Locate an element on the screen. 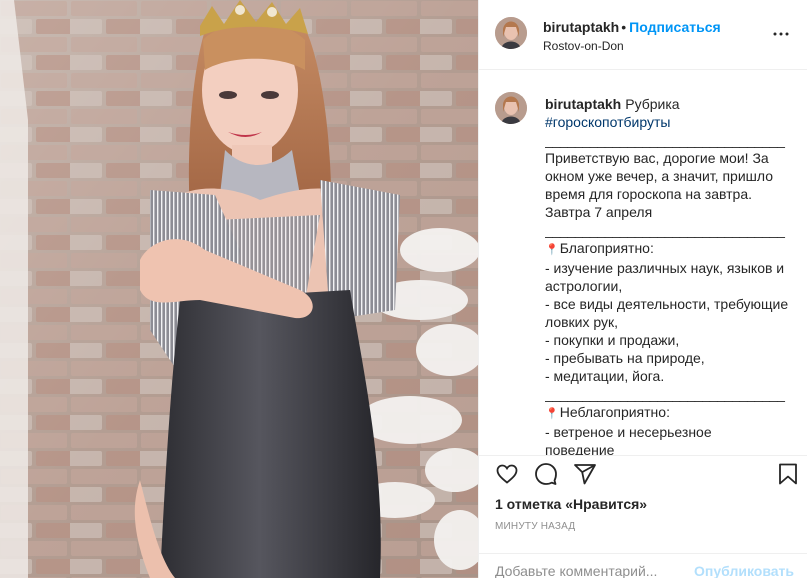 The image size is (807, 578). unfavorable-line: - ветреное и несерьезное is located at coordinates (628, 432).